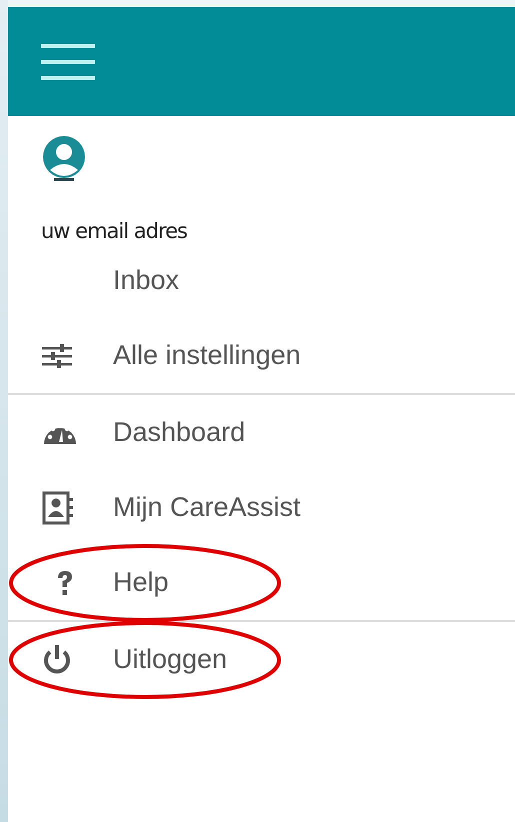  What do you see at coordinates (179, 432) in the screenshot?
I see `menu-item: Dashboard` at bounding box center [179, 432].